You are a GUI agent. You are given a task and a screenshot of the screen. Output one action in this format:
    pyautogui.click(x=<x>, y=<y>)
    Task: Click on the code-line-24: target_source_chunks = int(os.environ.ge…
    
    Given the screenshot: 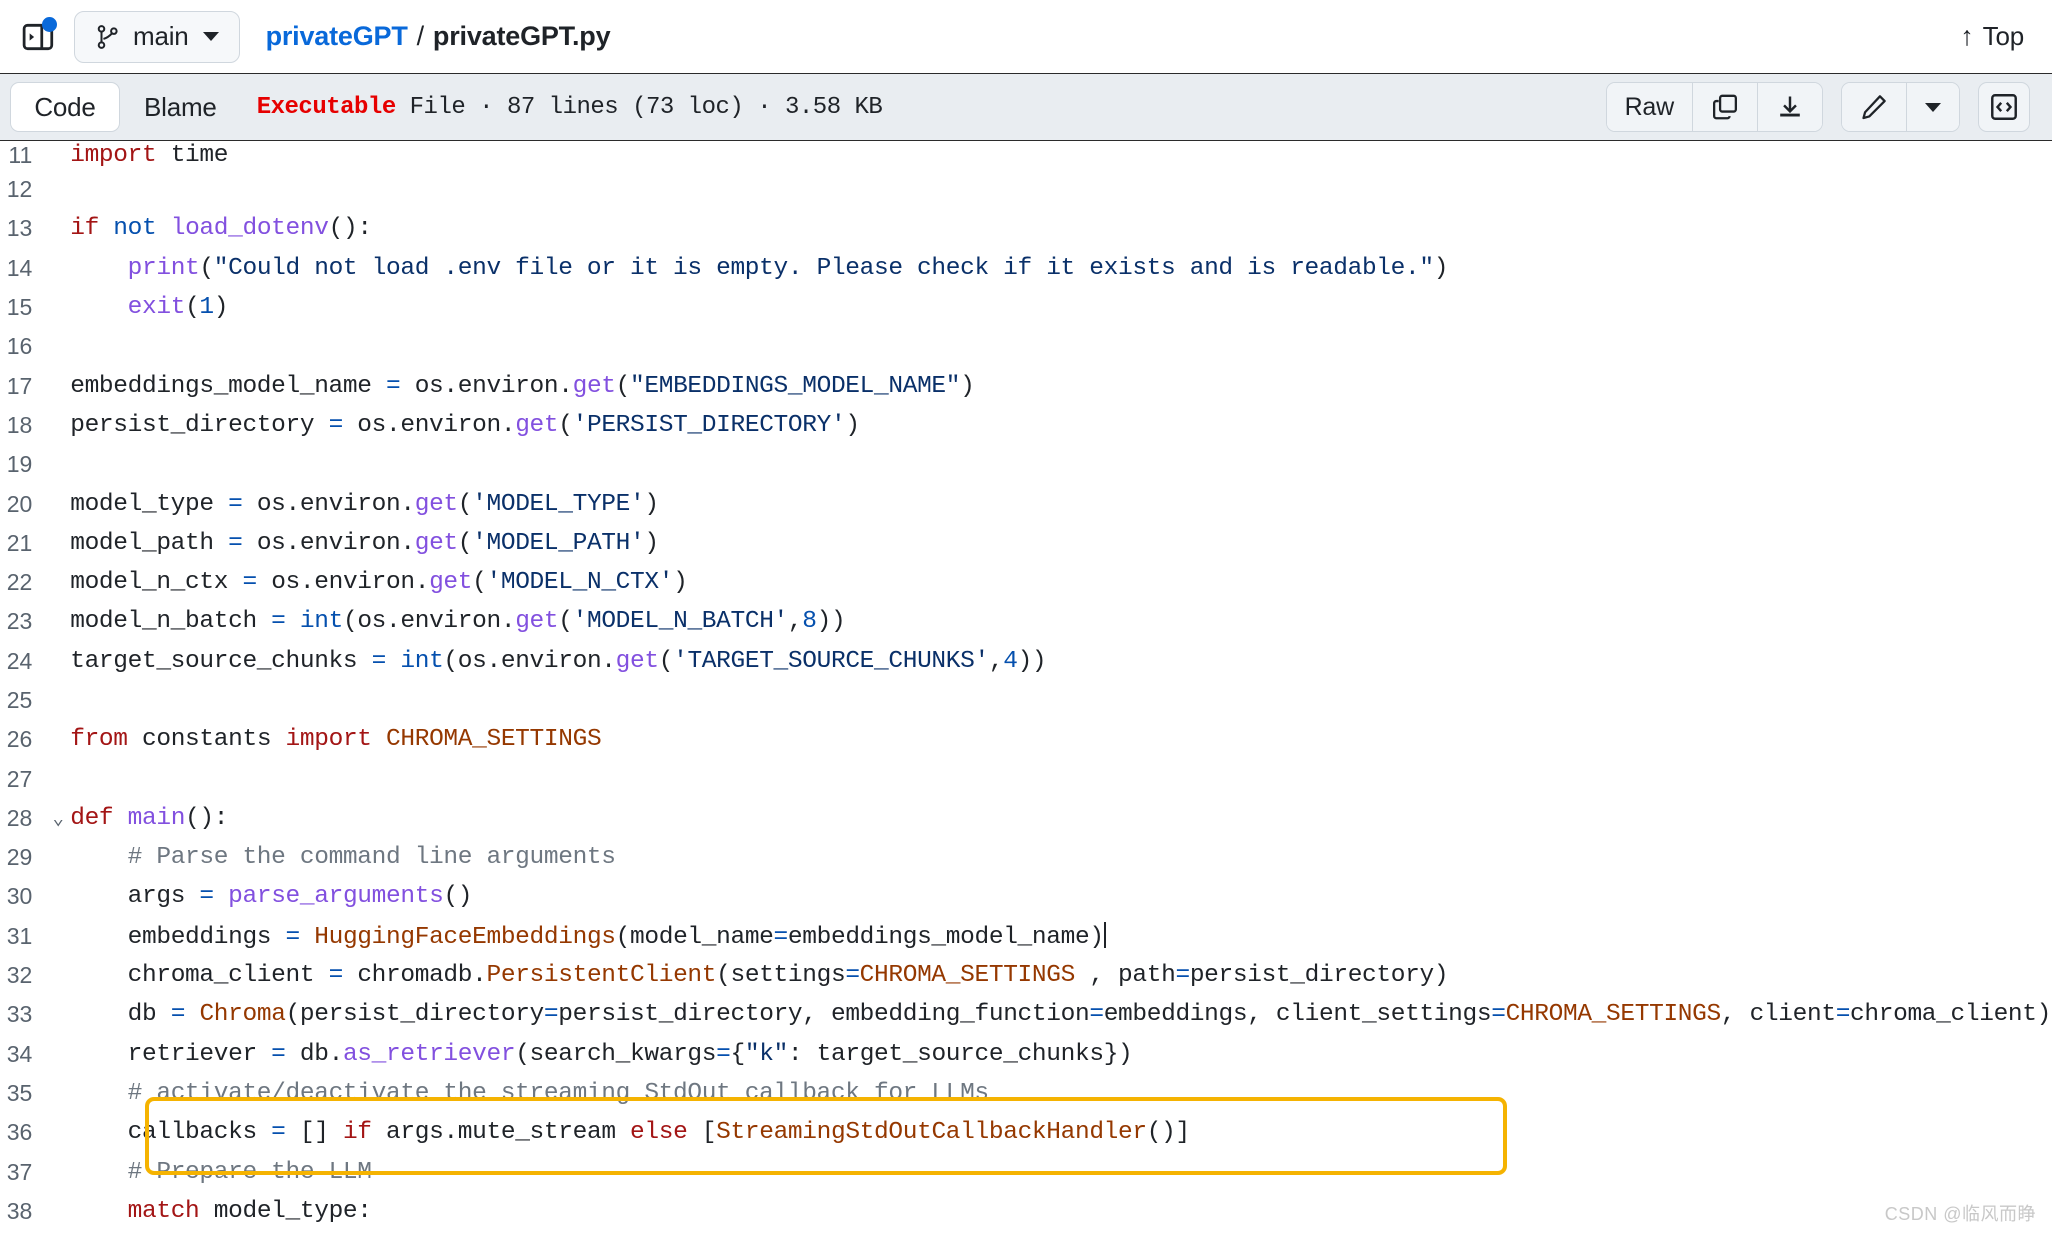 What is the action you would take?
    pyautogui.click(x=558, y=661)
    